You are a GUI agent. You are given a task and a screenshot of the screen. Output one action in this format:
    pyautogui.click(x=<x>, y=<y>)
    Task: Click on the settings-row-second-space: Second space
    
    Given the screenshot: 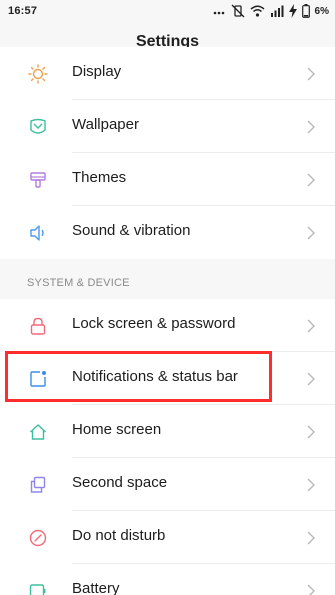 What is the action you would take?
    pyautogui.click(x=167, y=484)
    